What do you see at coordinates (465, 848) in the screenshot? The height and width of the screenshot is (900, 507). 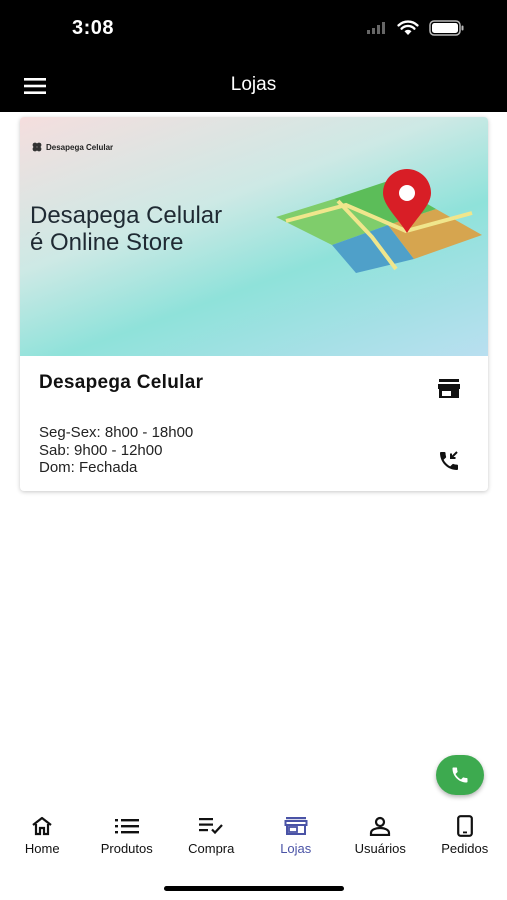 I see `nav-label-pedidos: Pedidos` at bounding box center [465, 848].